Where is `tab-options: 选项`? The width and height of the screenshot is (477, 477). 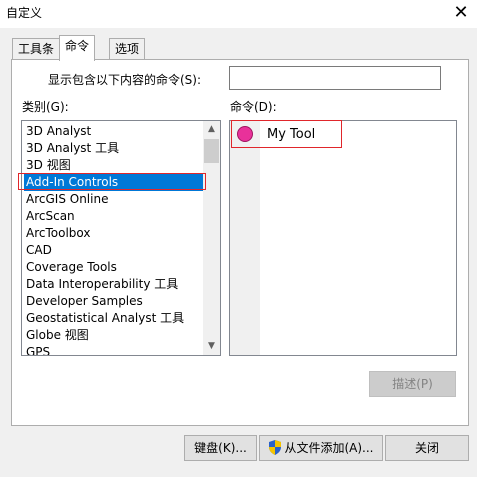
tab-options: 选项 is located at coordinates (127, 49).